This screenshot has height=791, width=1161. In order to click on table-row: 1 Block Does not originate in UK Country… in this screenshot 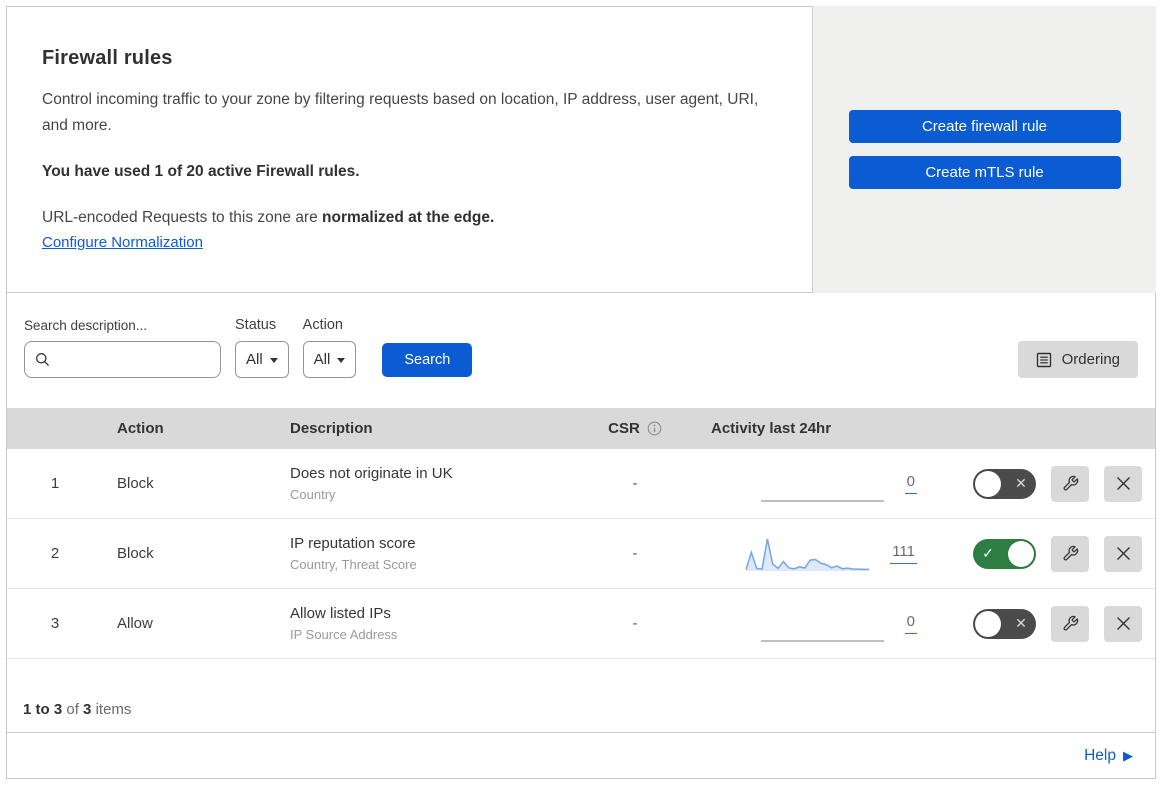, I will do `click(581, 484)`.